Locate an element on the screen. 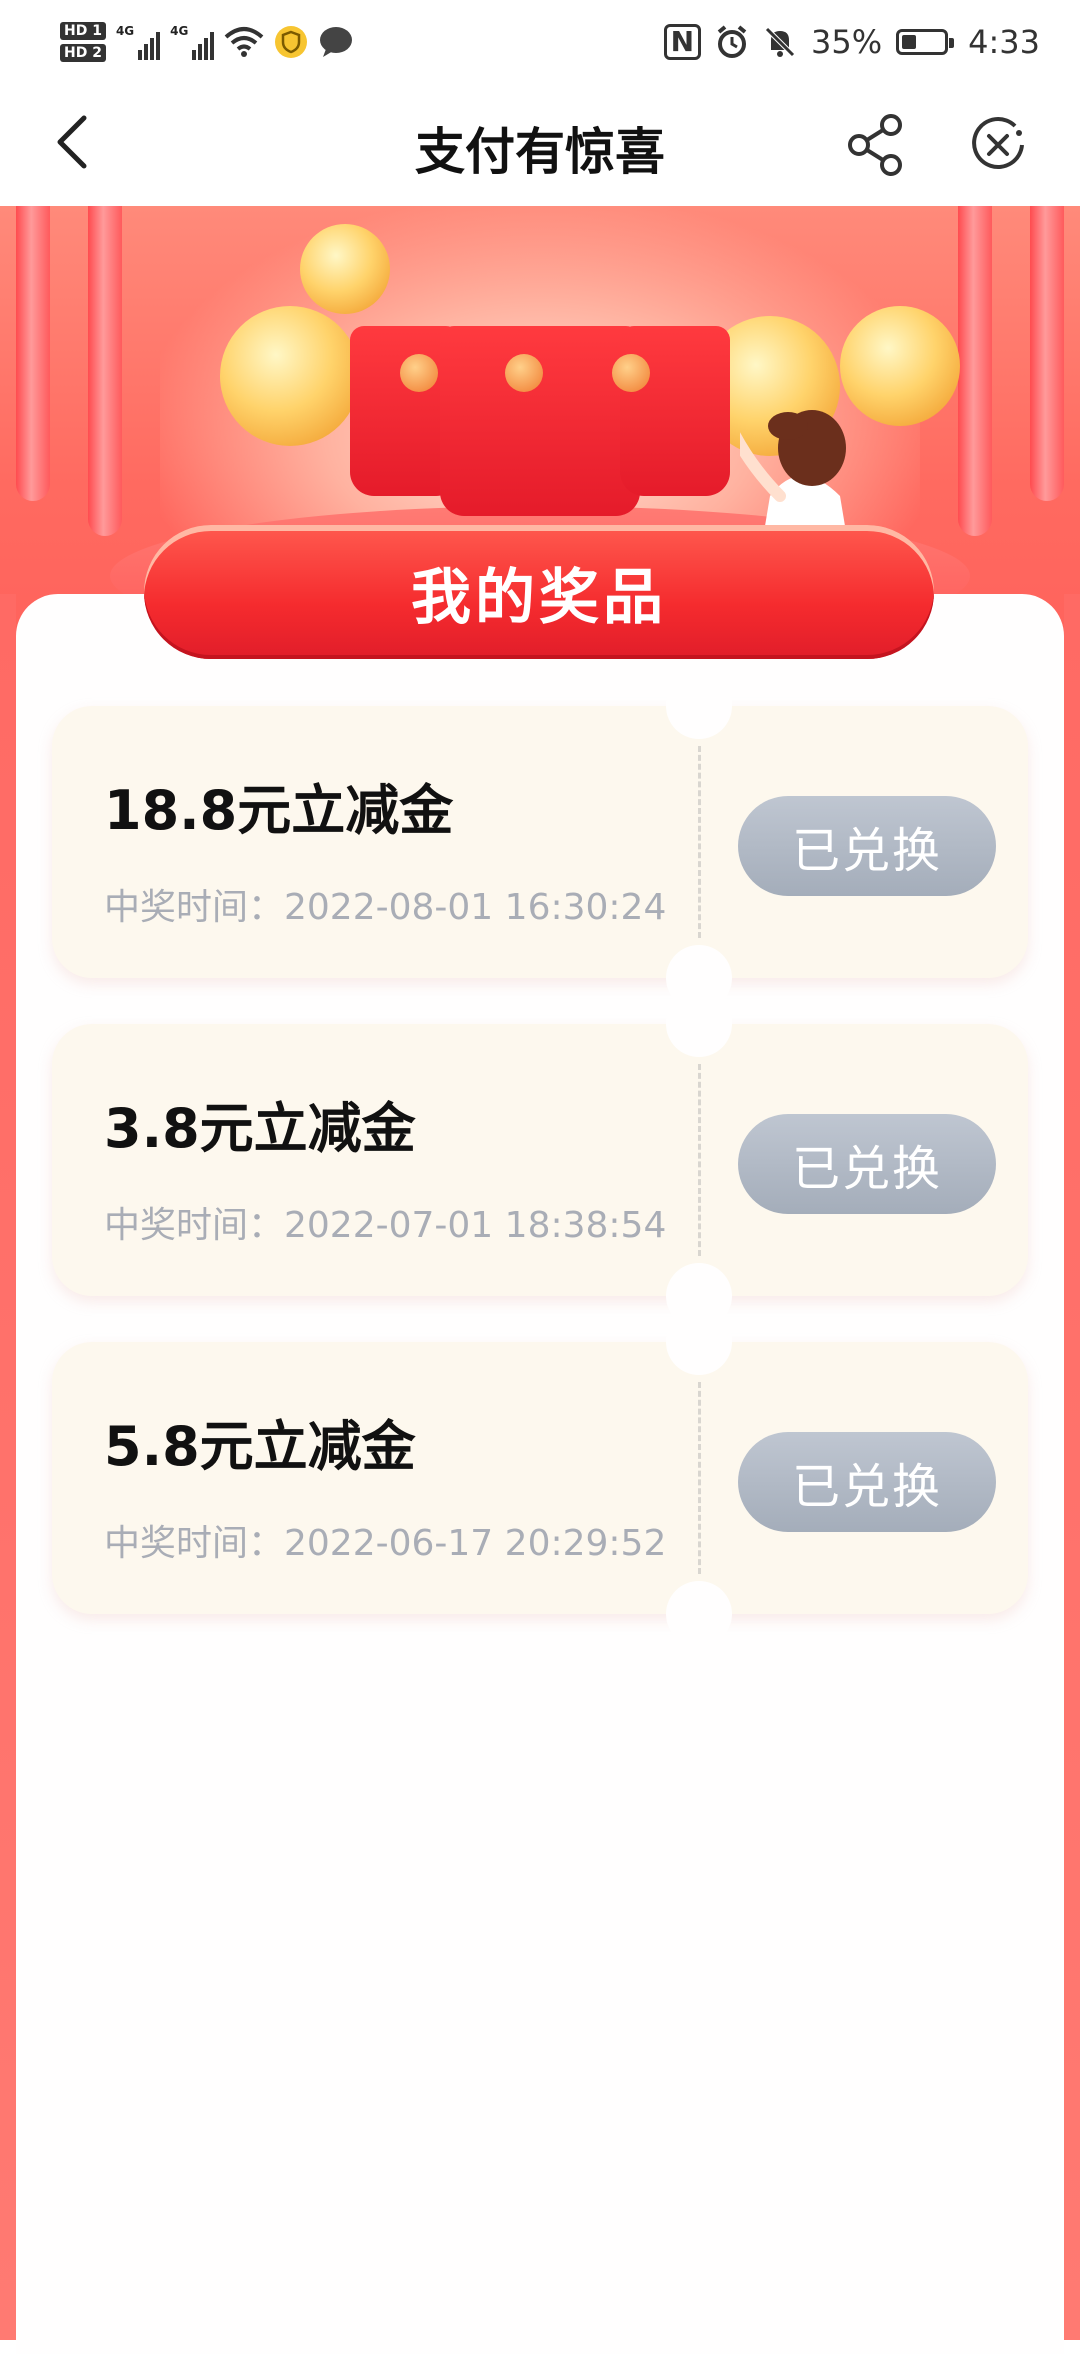  section-header: 我的奖品 is located at coordinates (539, 592).